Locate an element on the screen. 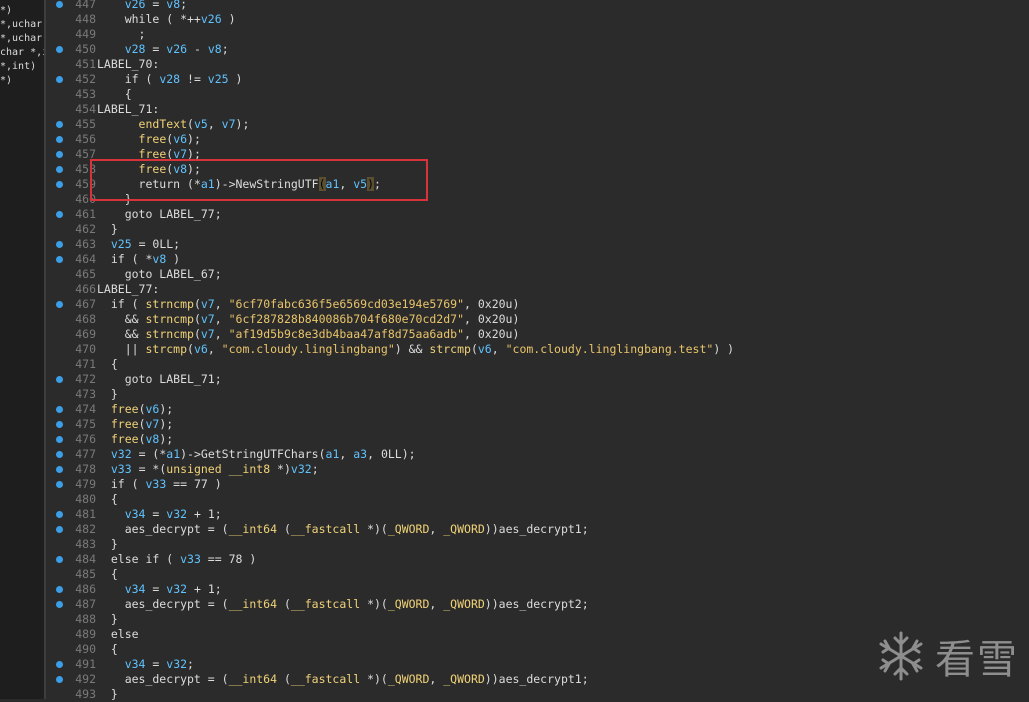  code-text: ; is located at coordinates (121, 34).